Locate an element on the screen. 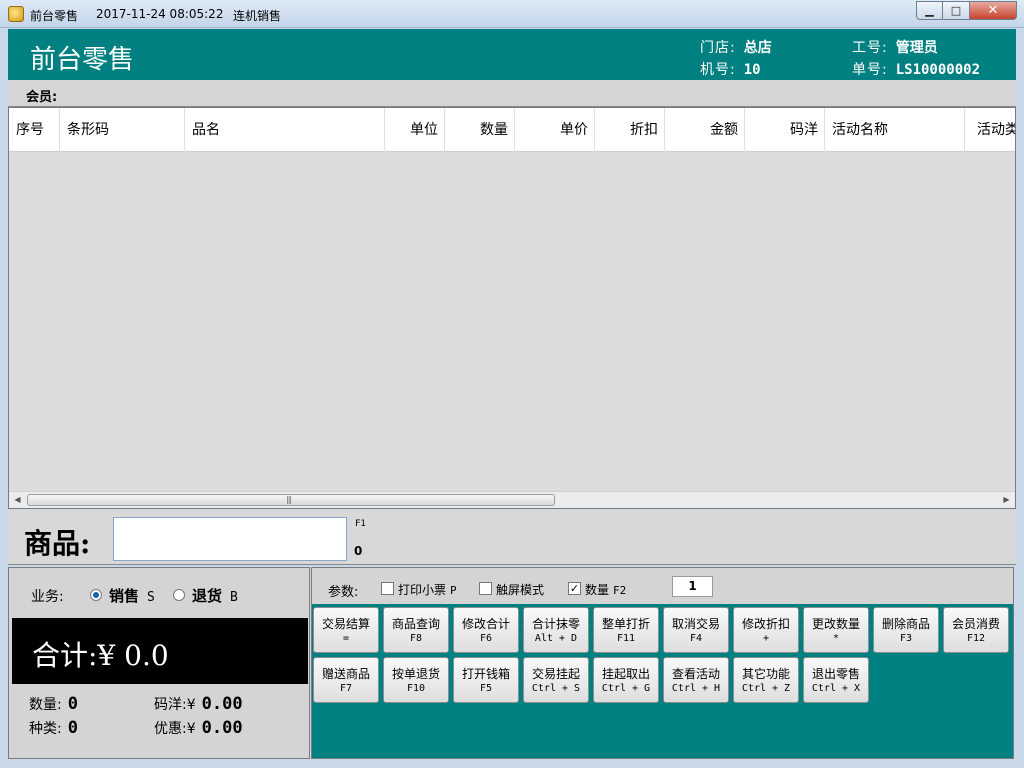  order-info: 单号: LS10000002 is located at coordinates (916, 69).